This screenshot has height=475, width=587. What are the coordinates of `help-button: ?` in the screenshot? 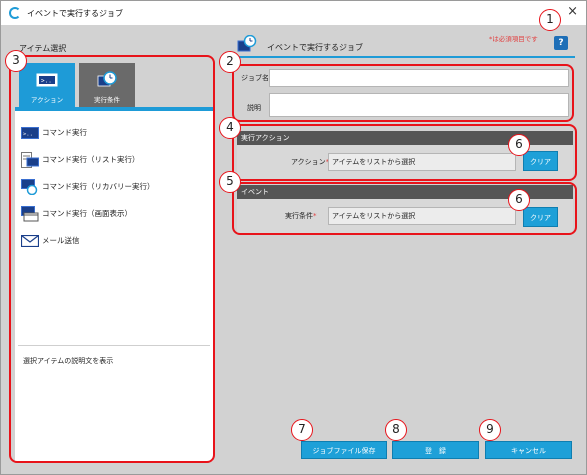 It's located at (561, 43).